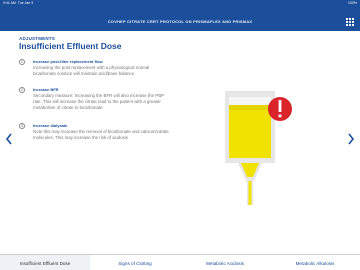 The image size is (360, 270). Describe the element at coordinates (45, 262) in the screenshot. I see `tab-insufficient-effluent-dose: Insufficient Effluent Dose` at that location.